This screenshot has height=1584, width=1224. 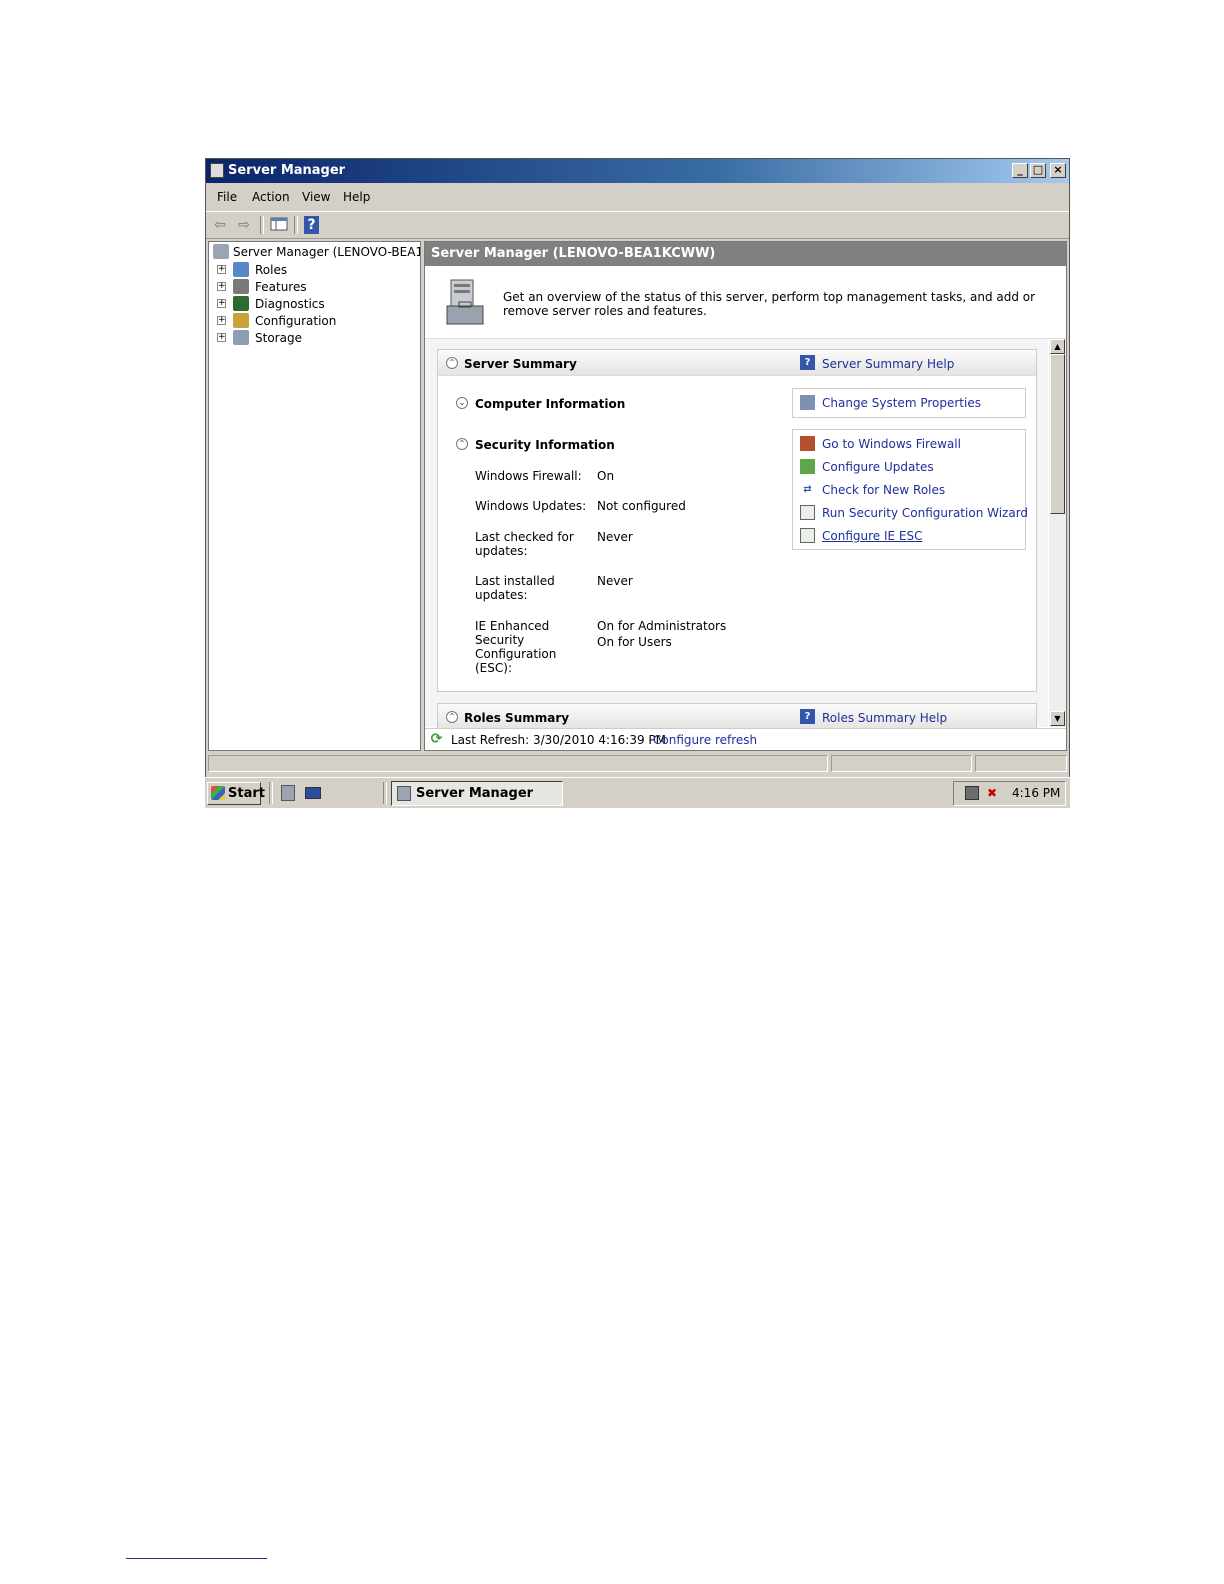 I want to click on tree-item-features: + Features, so click(x=317, y=287).